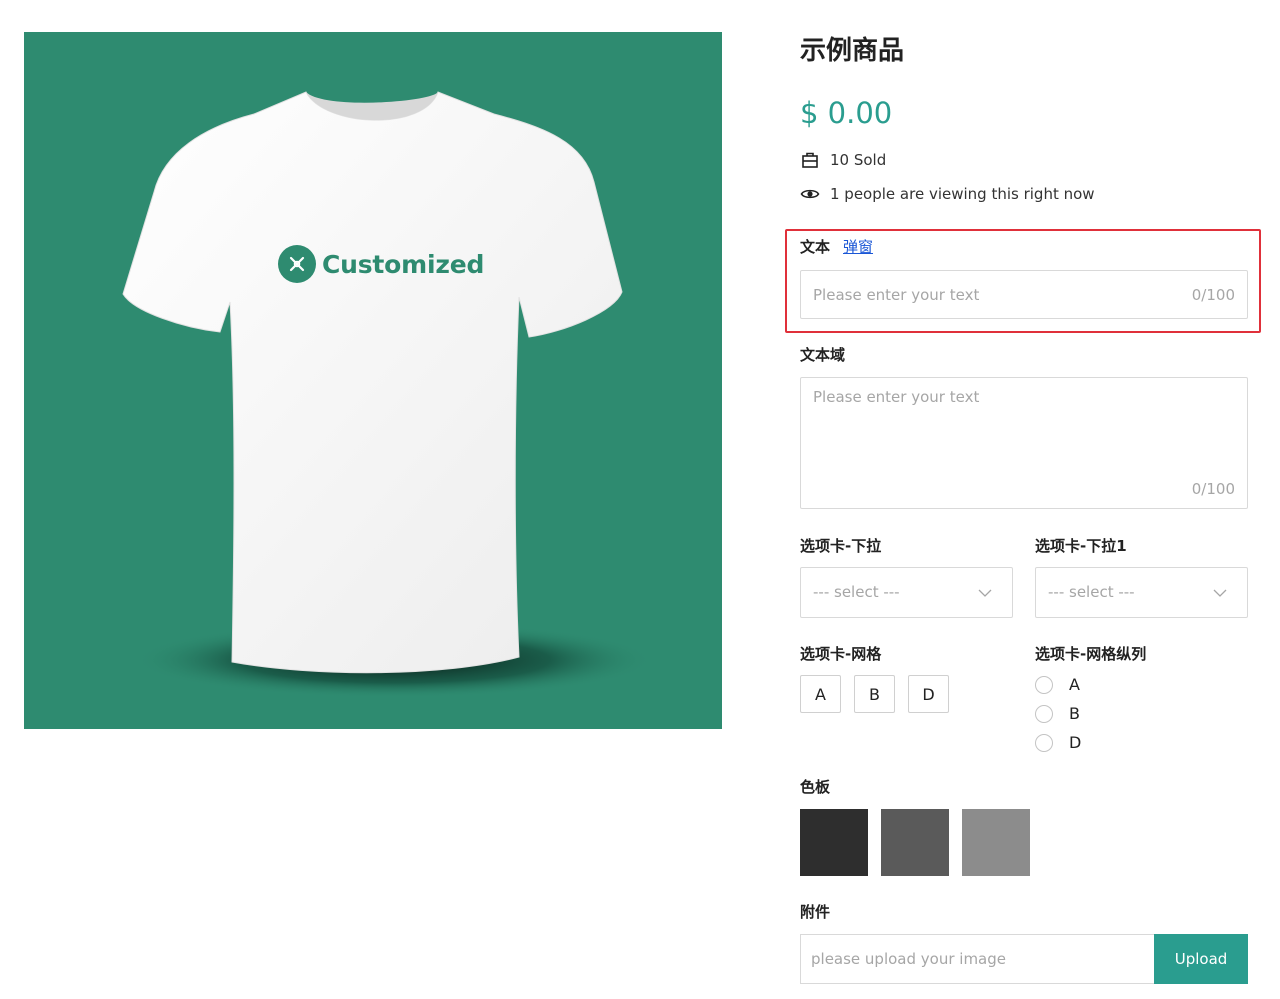 This screenshot has height=999, width=1280. I want to click on viewing-row: 1 people are viewing this right now, so click(947, 194).